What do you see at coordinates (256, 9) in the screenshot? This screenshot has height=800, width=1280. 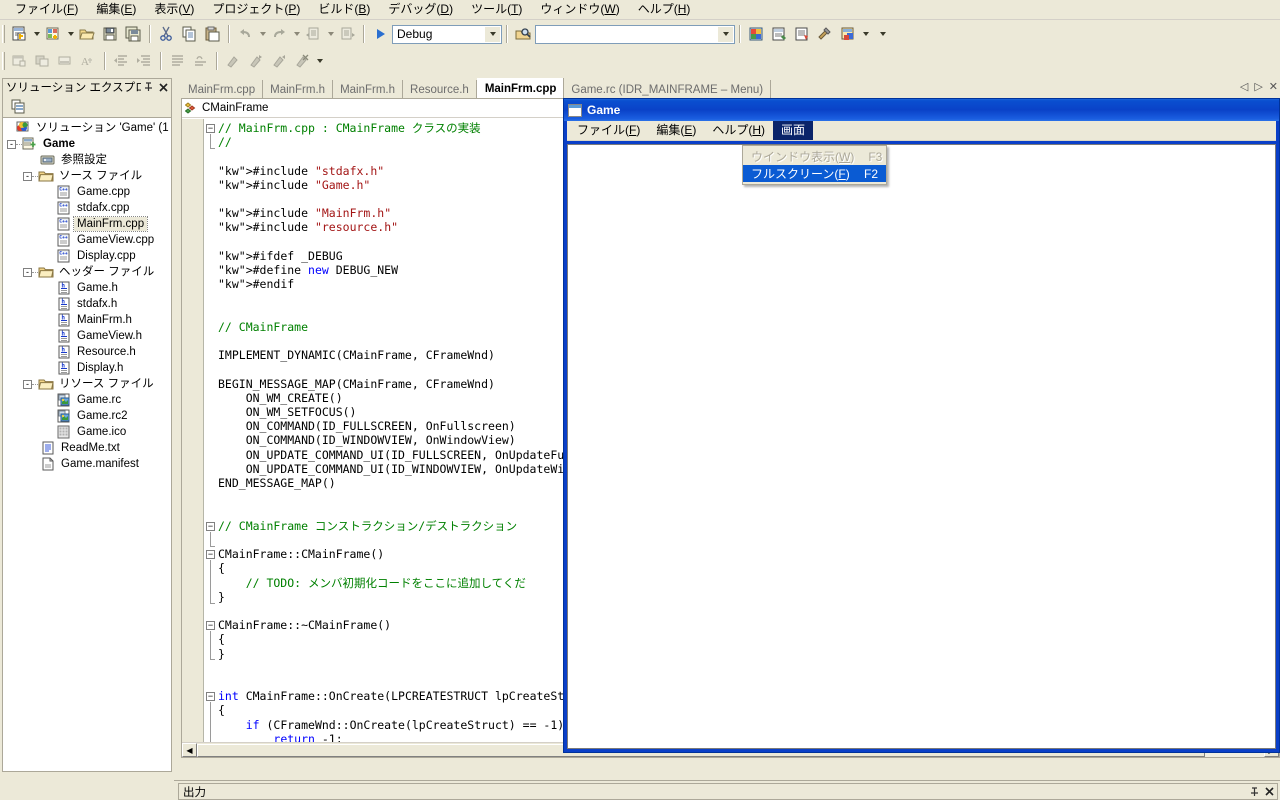 I see `menu-item-3: プロジェクト(P)` at bounding box center [256, 9].